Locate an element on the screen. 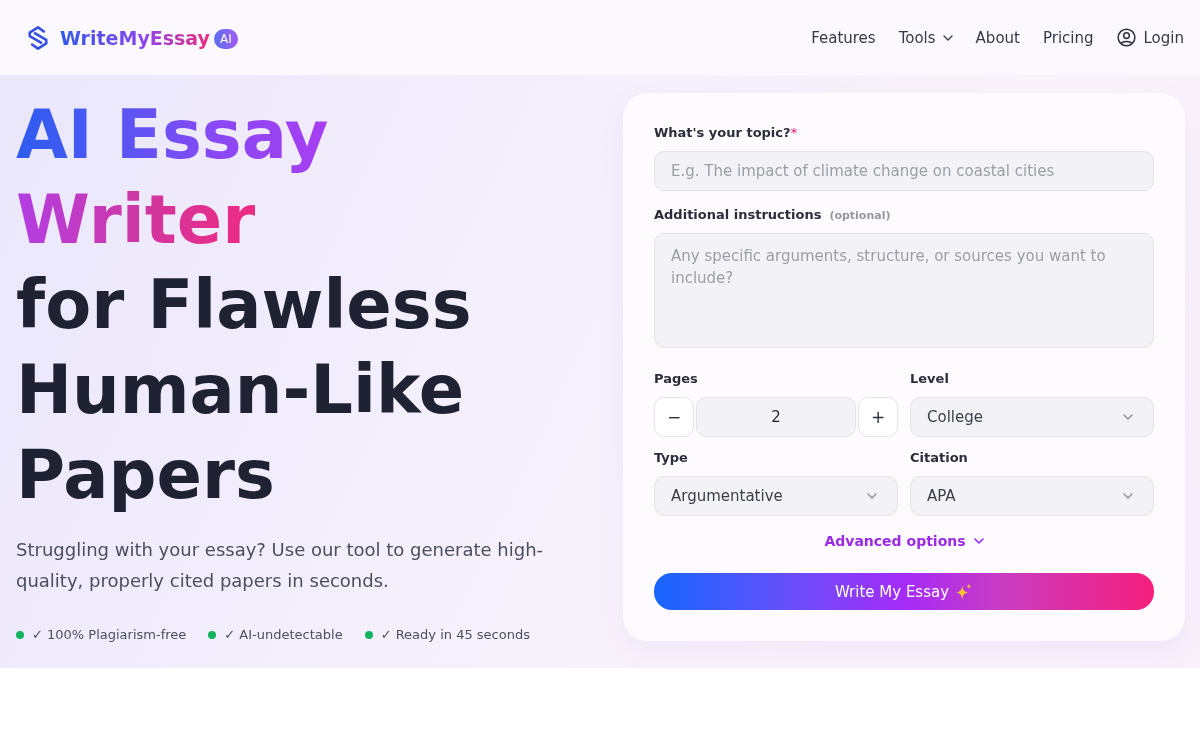  write-essay-button: Write My Essay is located at coordinates (904, 591).